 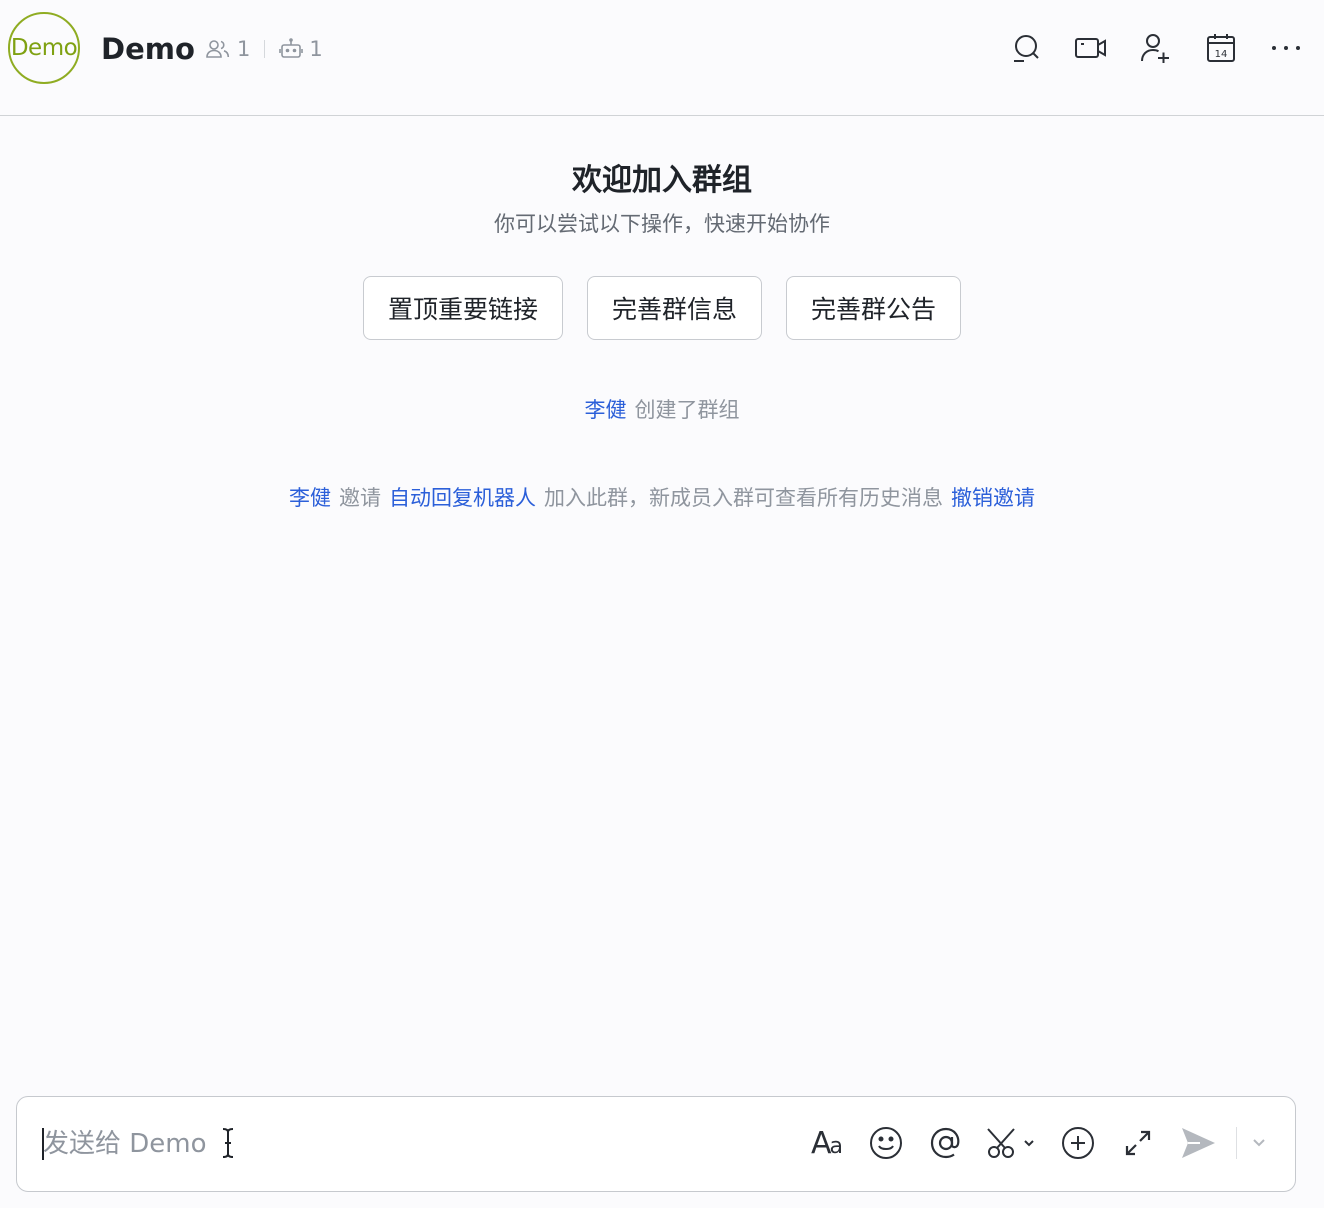 What do you see at coordinates (228, 1143) in the screenshot?
I see `ibeam-cursor-icon` at bounding box center [228, 1143].